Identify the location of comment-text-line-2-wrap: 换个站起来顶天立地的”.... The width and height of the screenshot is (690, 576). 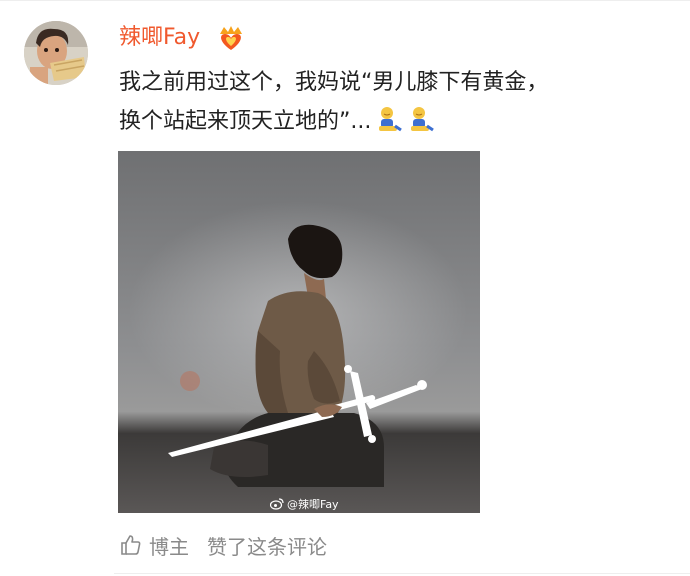
(399, 121).